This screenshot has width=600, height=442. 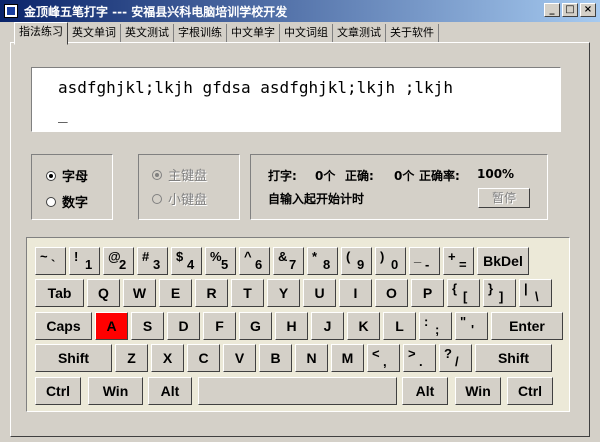 What do you see at coordinates (103, 293) in the screenshot?
I see `key-q: Q` at bounding box center [103, 293].